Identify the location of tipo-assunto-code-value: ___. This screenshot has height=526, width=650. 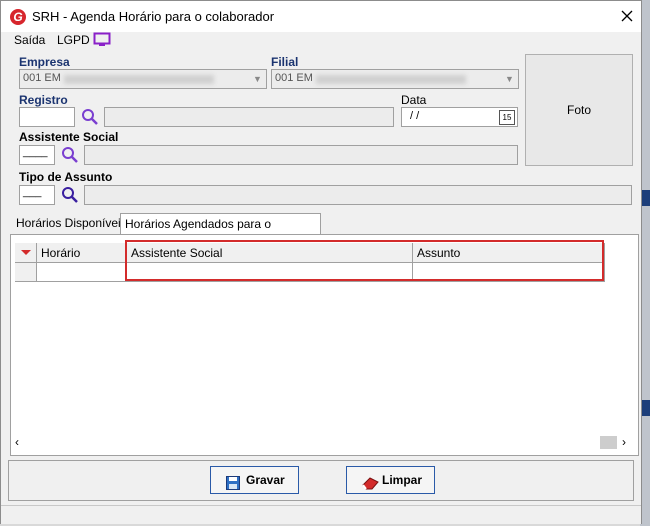
(32, 192).